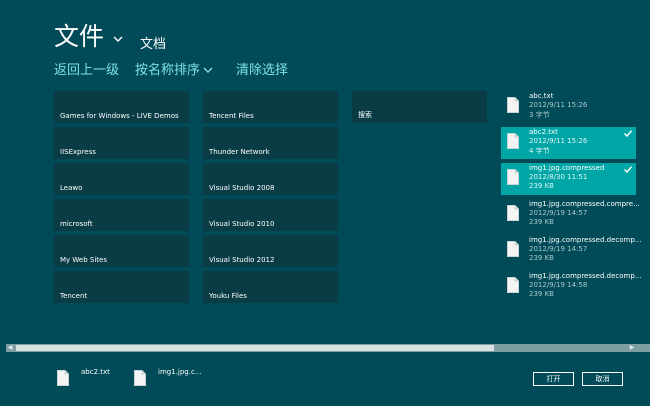 The image size is (650, 406). I want to click on folder-tile: Games for Windows - LIVE Demos, so click(121, 107).